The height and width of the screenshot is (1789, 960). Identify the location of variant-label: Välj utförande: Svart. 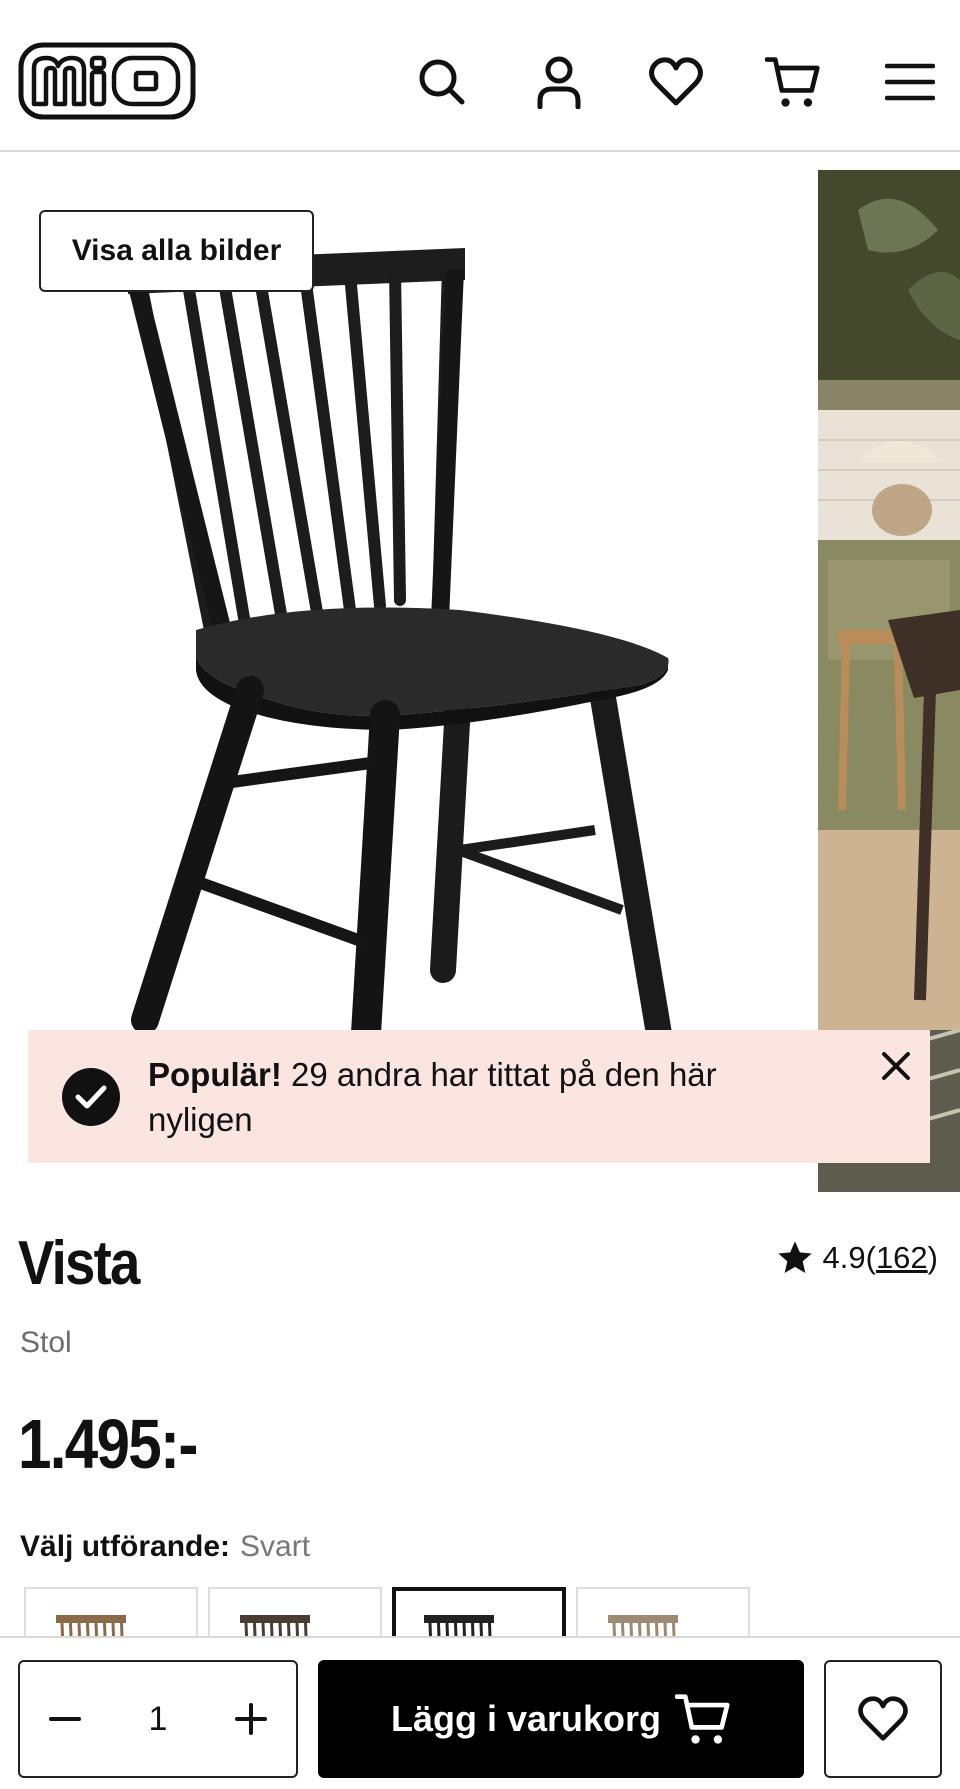
(165, 1547).